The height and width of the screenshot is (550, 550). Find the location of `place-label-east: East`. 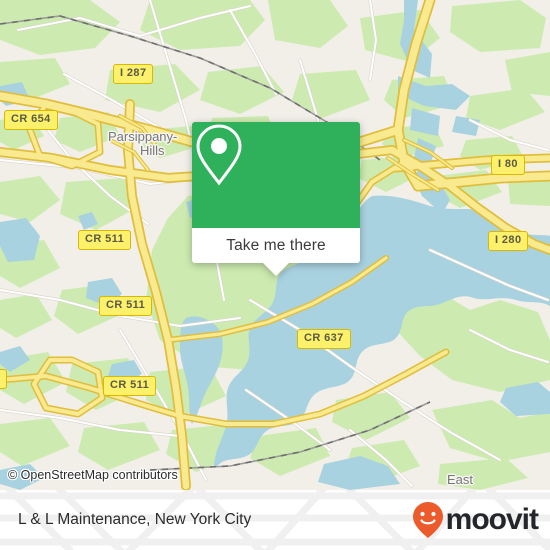

place-label-east: East is located at coordinates (460, 479).